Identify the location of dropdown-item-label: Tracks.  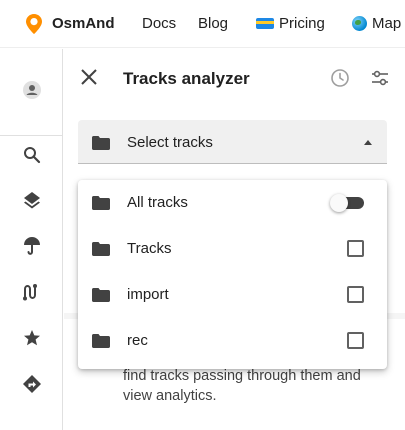
(149, 248).